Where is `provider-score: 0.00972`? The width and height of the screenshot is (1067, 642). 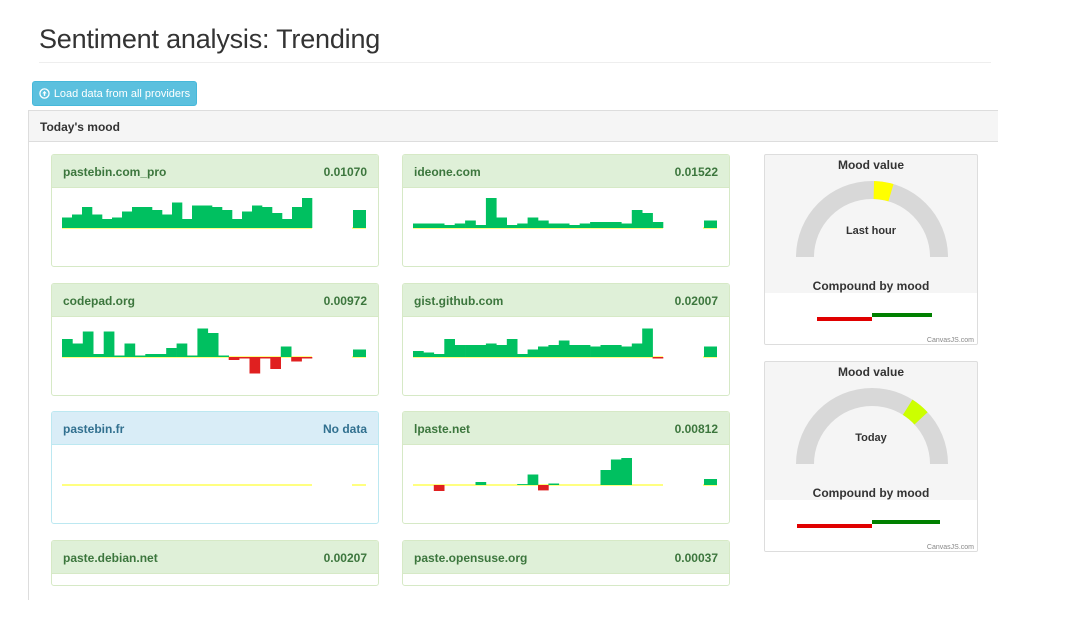
provider-score: 0.00972 is located at coordinates (345, 301).